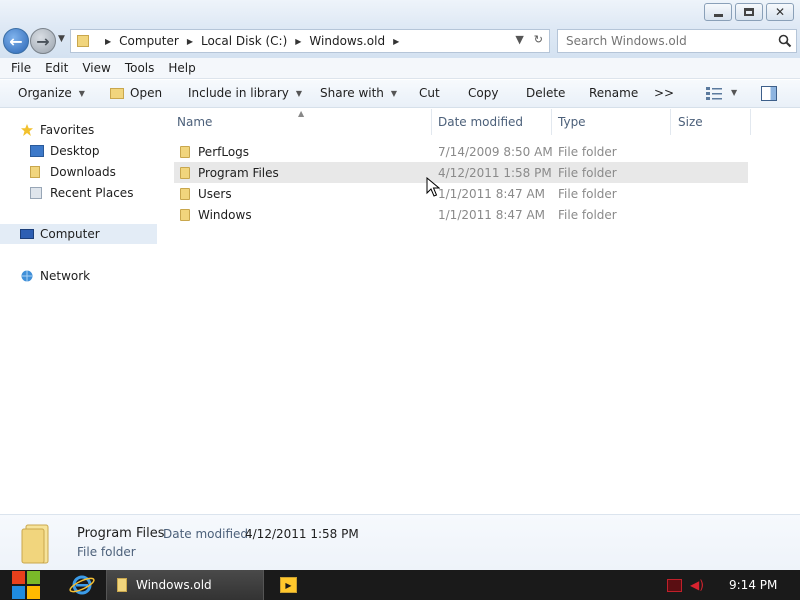  I want to click on column-type-label: Type, so click(572, 122).